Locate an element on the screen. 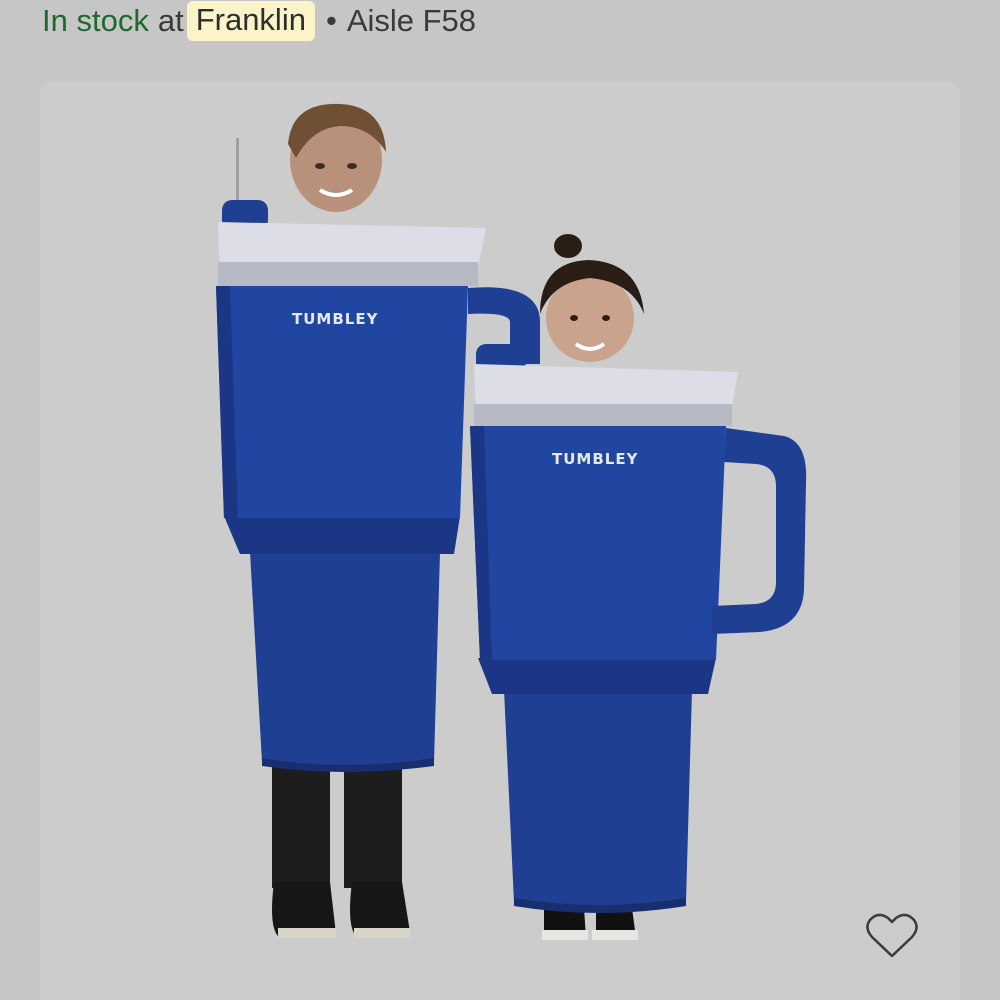 This screenshot has width=1000, height=1000. heart-outline-icon is located at coordinates (892, 935).